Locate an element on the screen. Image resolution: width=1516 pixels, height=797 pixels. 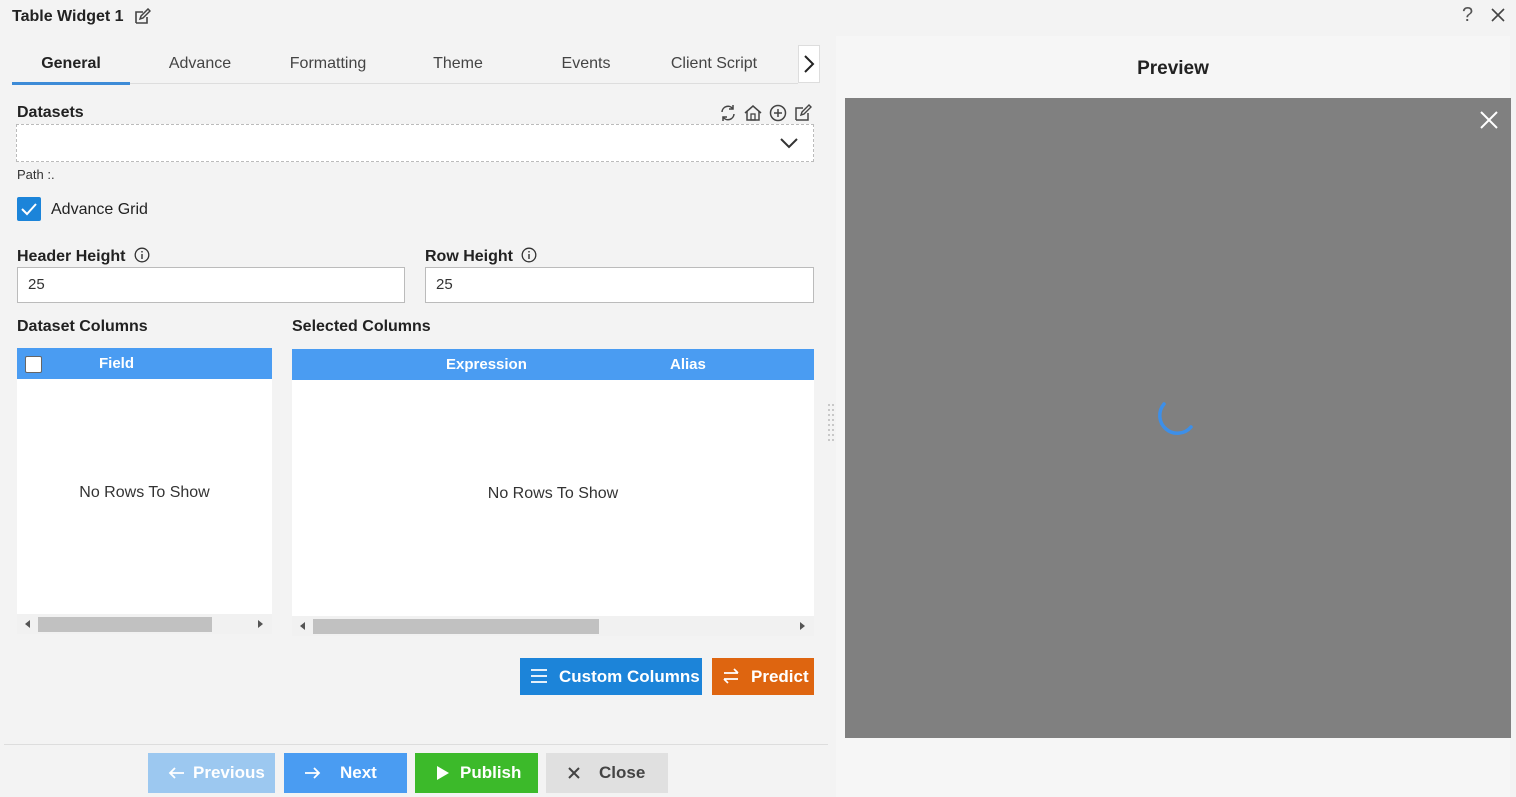
header-height-label: Header Height is located at coordinates (71, 256).